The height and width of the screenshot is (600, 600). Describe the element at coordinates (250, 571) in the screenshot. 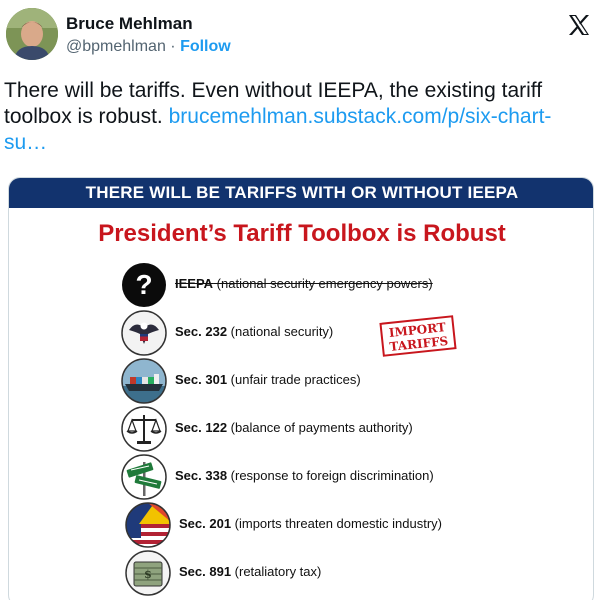

I see `toolbox-item-label: Sec. 891 (retaliatory tax)` at that location.